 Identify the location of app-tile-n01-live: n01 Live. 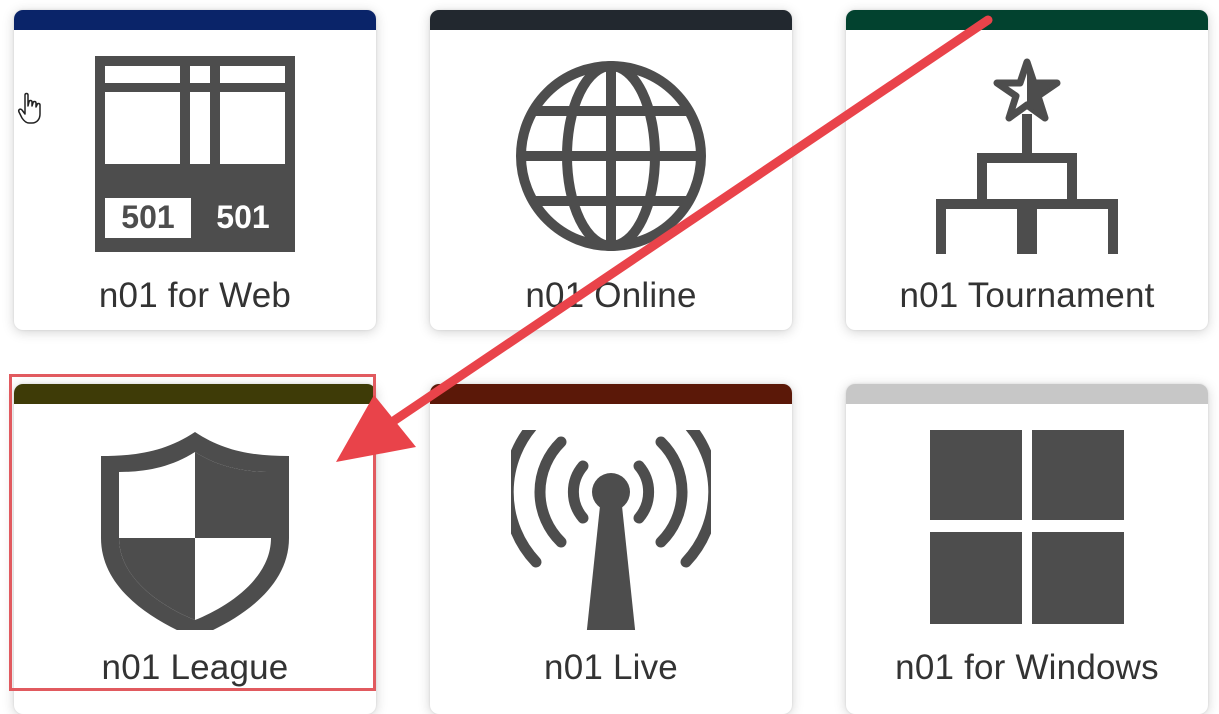
(611, 549).